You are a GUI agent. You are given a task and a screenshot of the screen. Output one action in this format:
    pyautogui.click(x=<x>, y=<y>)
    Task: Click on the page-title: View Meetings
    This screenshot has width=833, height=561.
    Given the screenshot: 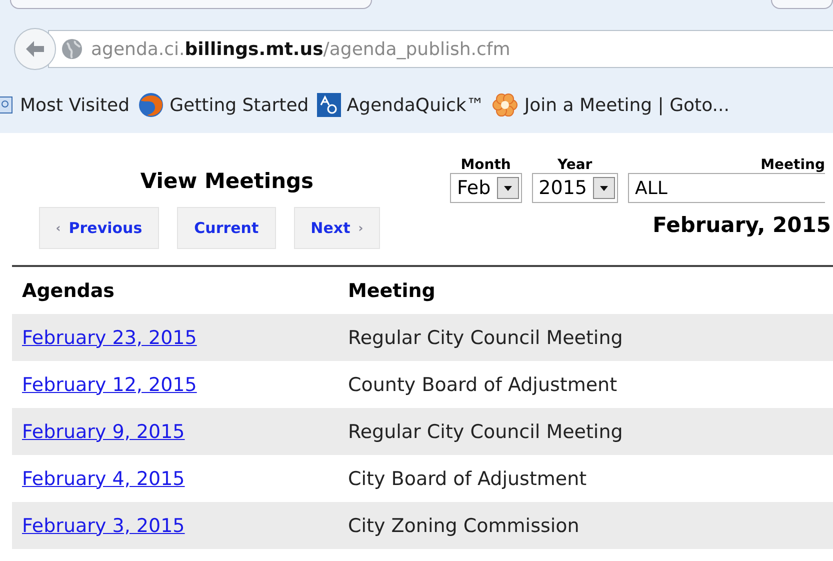 What is the action you would take?
    pyautogui.click(x=227, y=181)
    